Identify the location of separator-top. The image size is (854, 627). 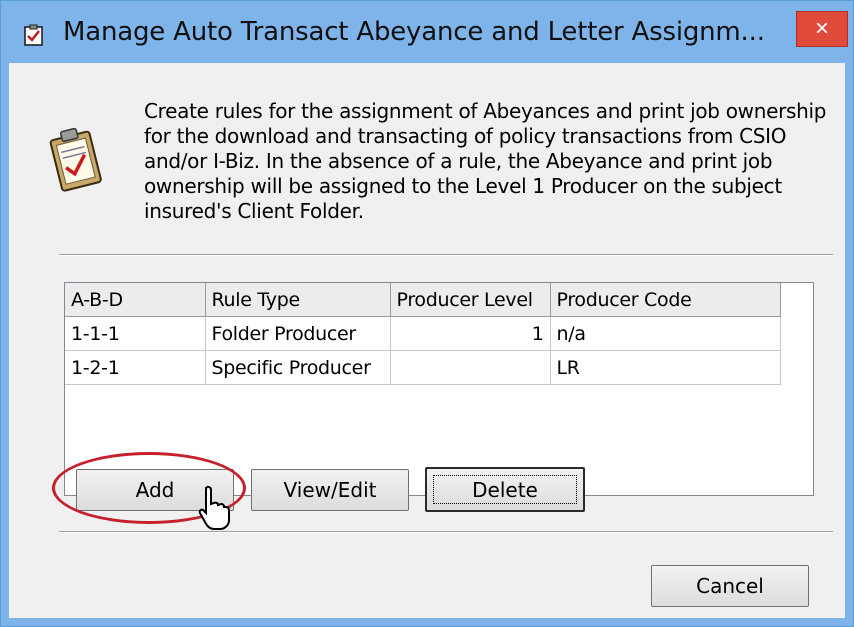
(446, 255).